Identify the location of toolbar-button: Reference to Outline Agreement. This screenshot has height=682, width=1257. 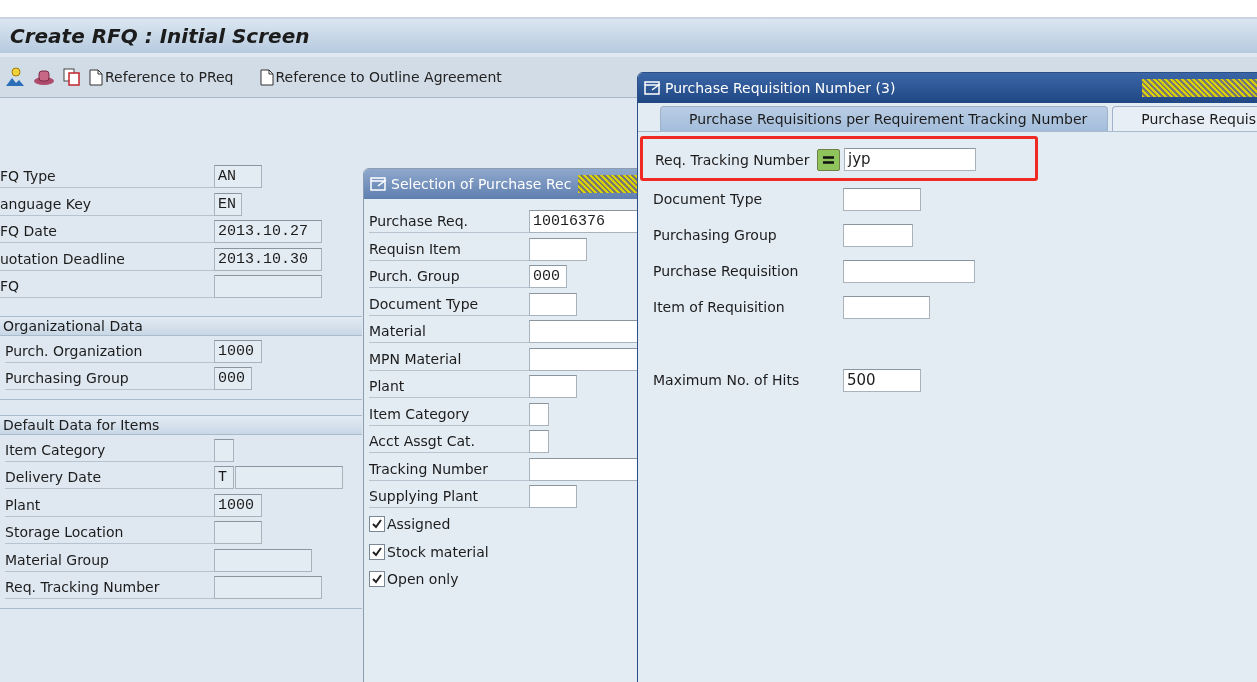
(380, 77).